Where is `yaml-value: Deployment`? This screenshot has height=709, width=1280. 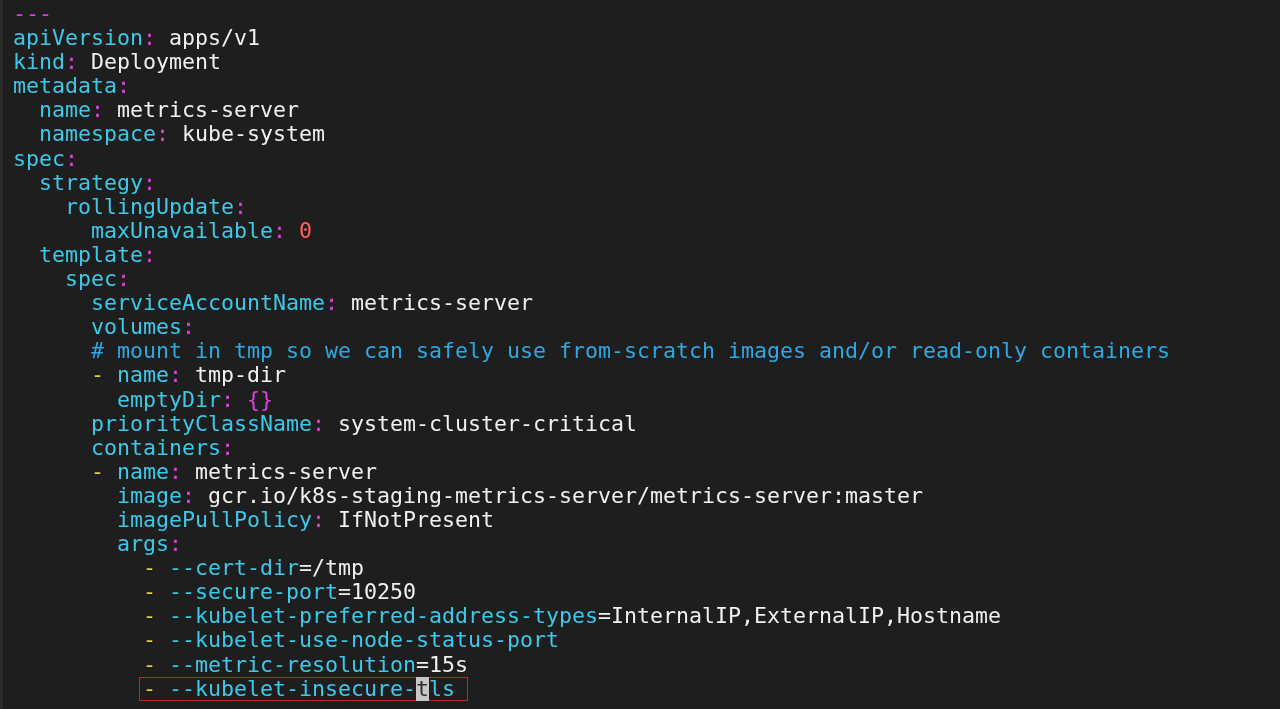 yaml-value: Deployment is located at coordinates (156, 62).